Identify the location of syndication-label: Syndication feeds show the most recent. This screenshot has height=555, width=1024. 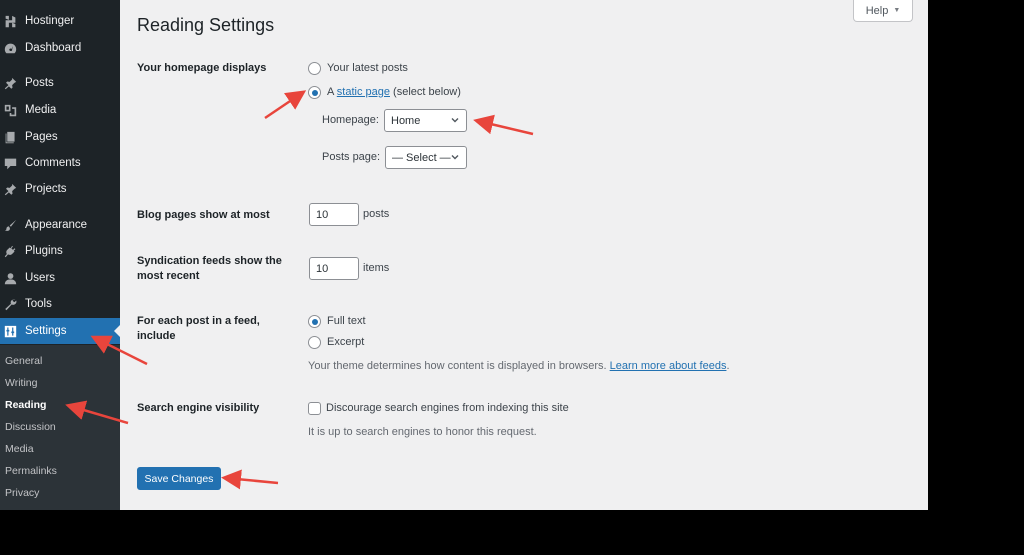
(209, 269).